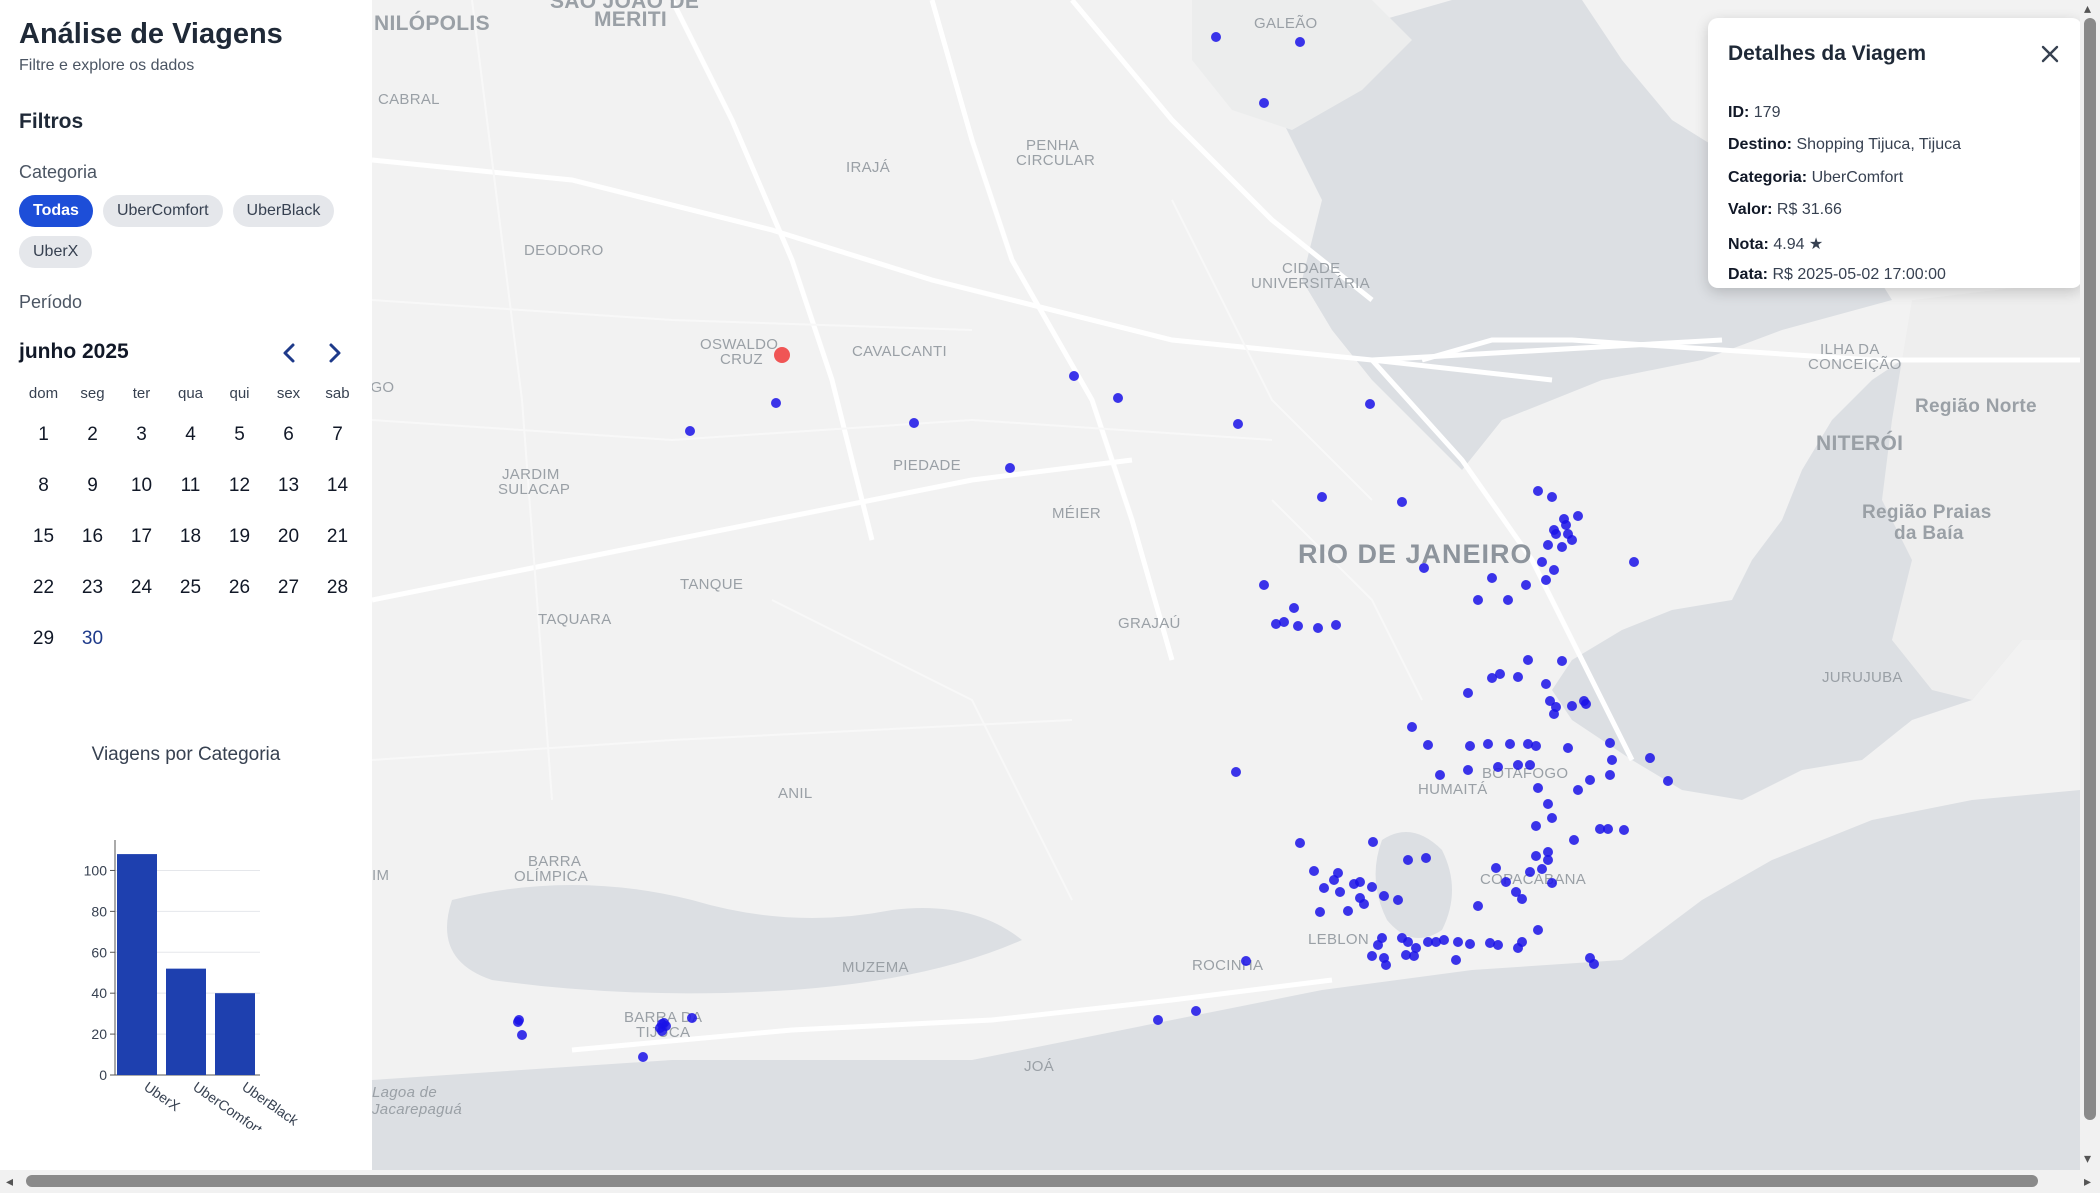 Image resolution: width=2100 pixels, height=1193 pixels. What do you see at coordinates (2090, 585) in the screenshot?
I see `vertical-scrollbar: ▴ ▾` at bounding box center [2090, 585].